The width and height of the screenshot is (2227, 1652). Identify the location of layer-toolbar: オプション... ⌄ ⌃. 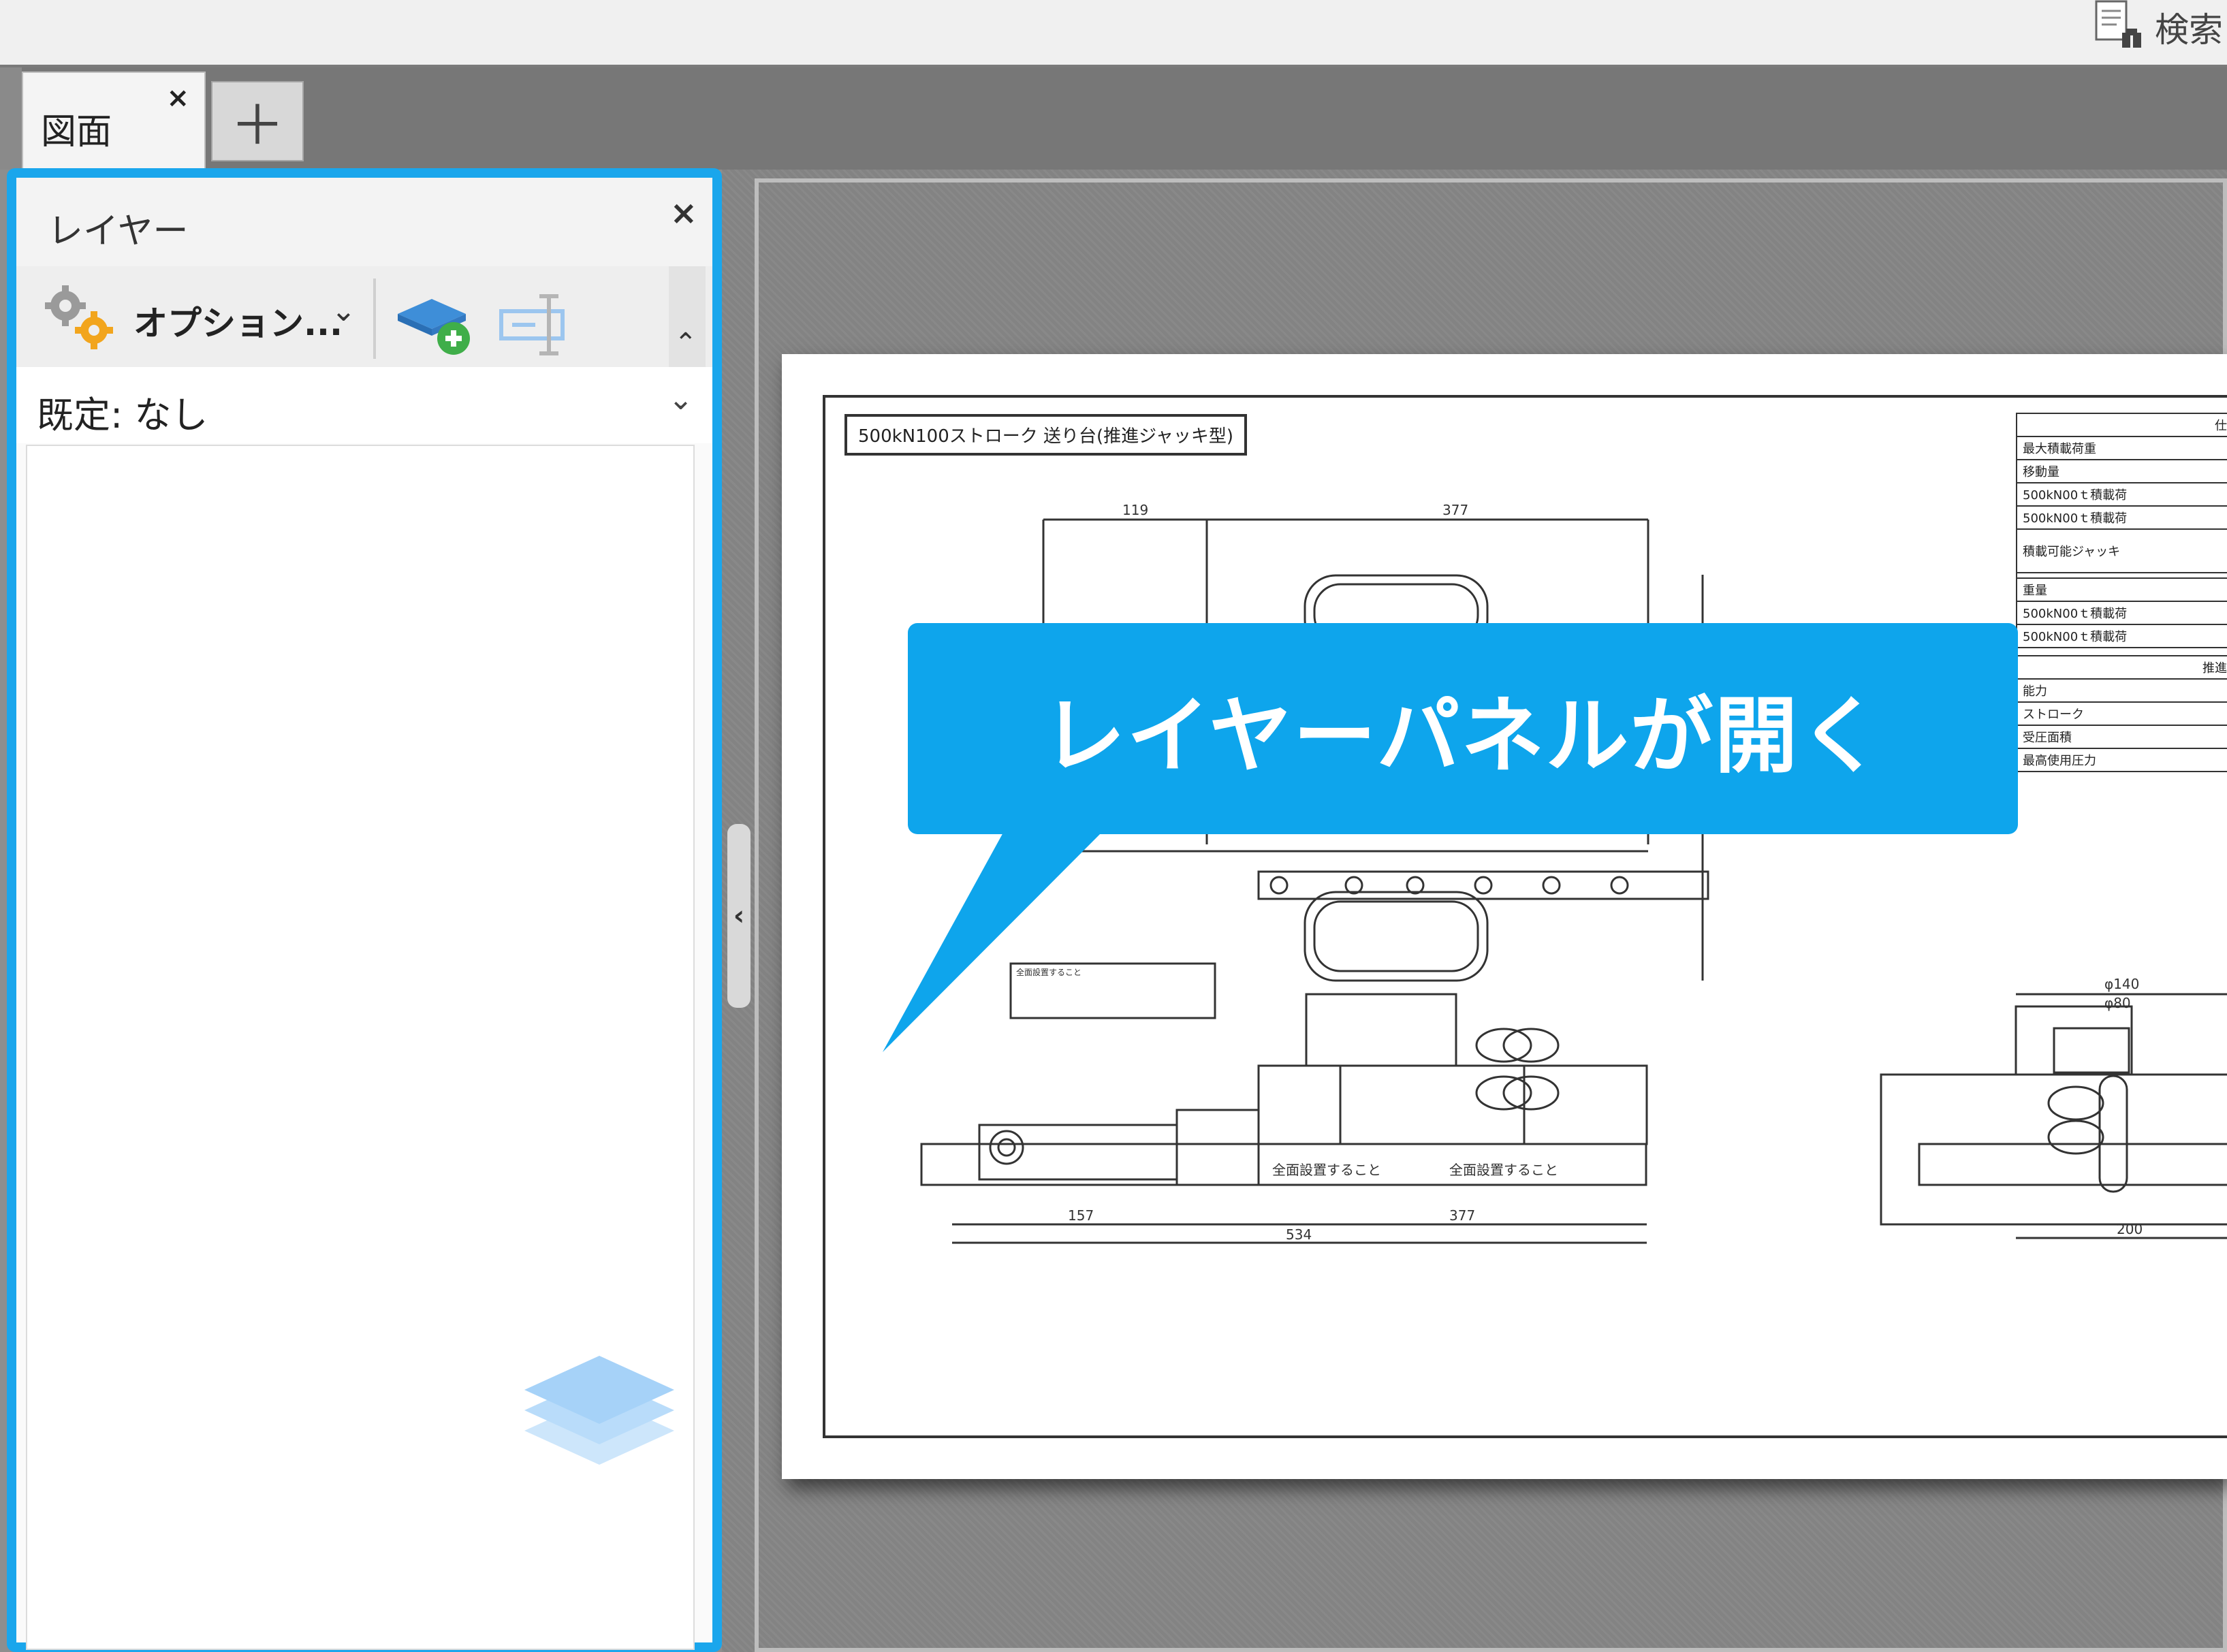
(364, 316).